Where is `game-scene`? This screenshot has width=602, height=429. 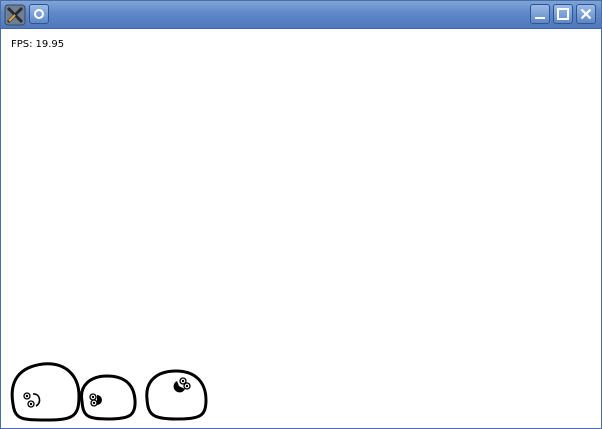 game-scene is located at coordinates (109, 392).